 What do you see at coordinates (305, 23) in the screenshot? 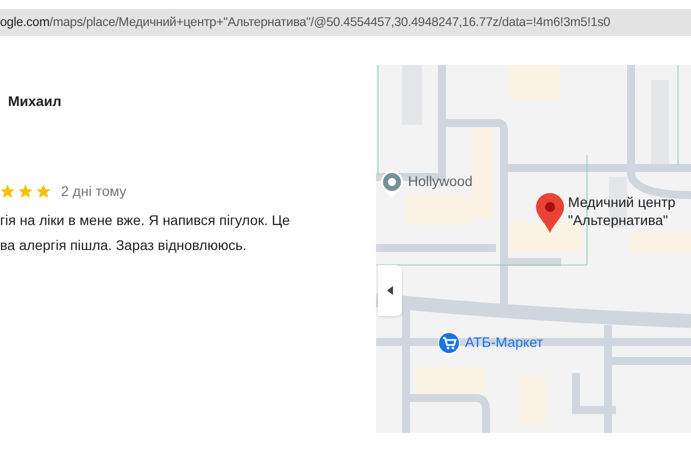
I see `url-text: ogle.com/maps/place/Медичний+центр+"Альтернатива"/@50.4554457,30.4948247,16.77z/data=!4m6!3m5!1s0` at bounding box center [305, 23].